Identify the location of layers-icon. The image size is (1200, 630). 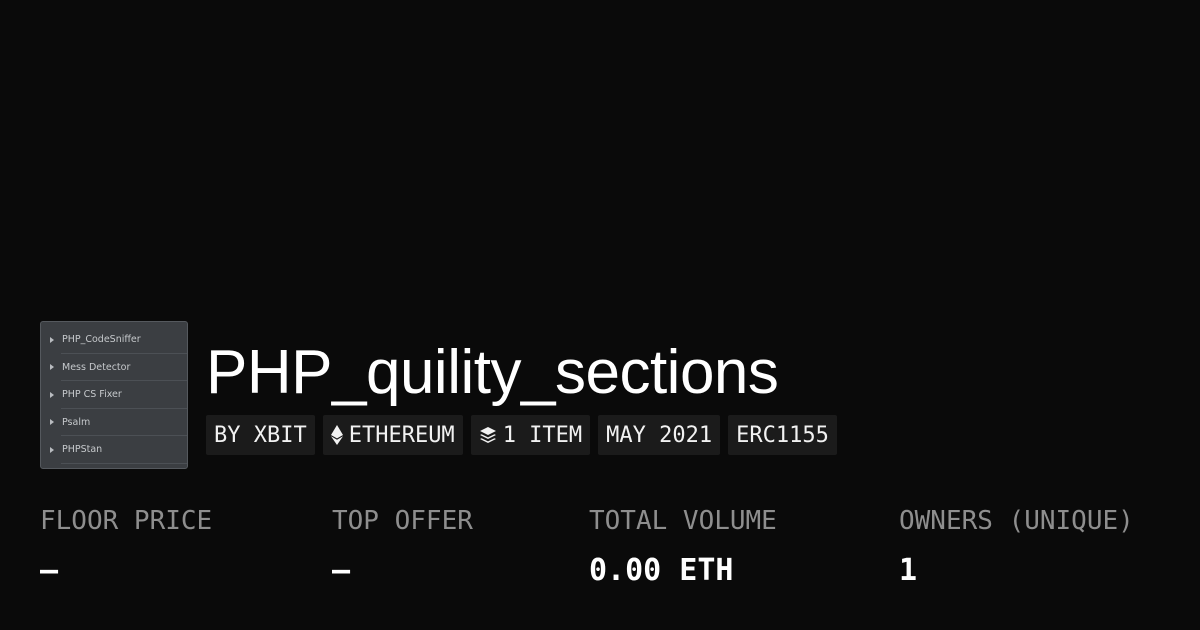
(487, 435).